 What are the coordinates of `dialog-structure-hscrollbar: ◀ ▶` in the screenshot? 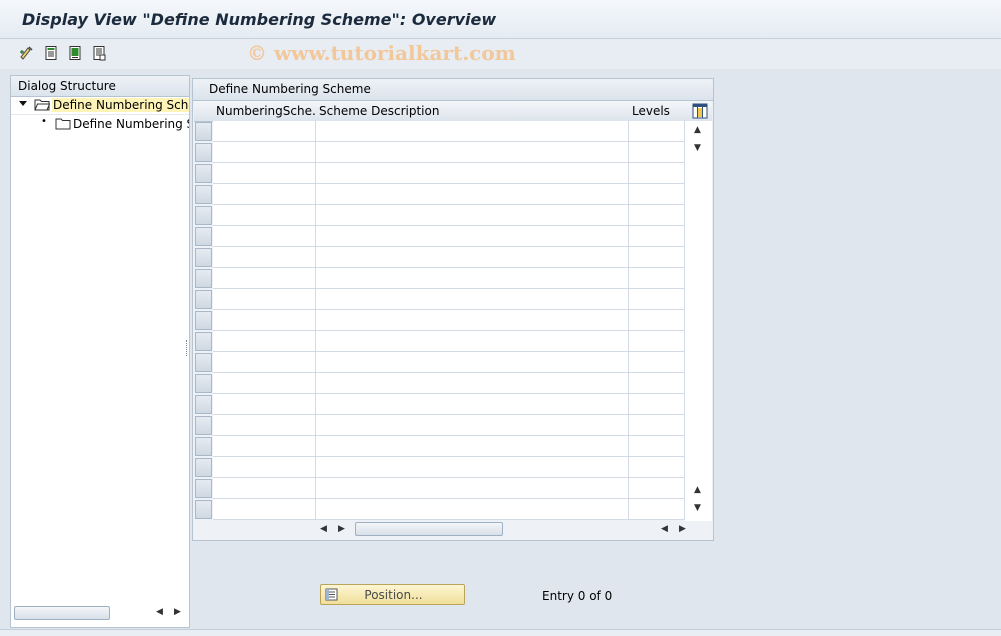 It's located at (99, 613).